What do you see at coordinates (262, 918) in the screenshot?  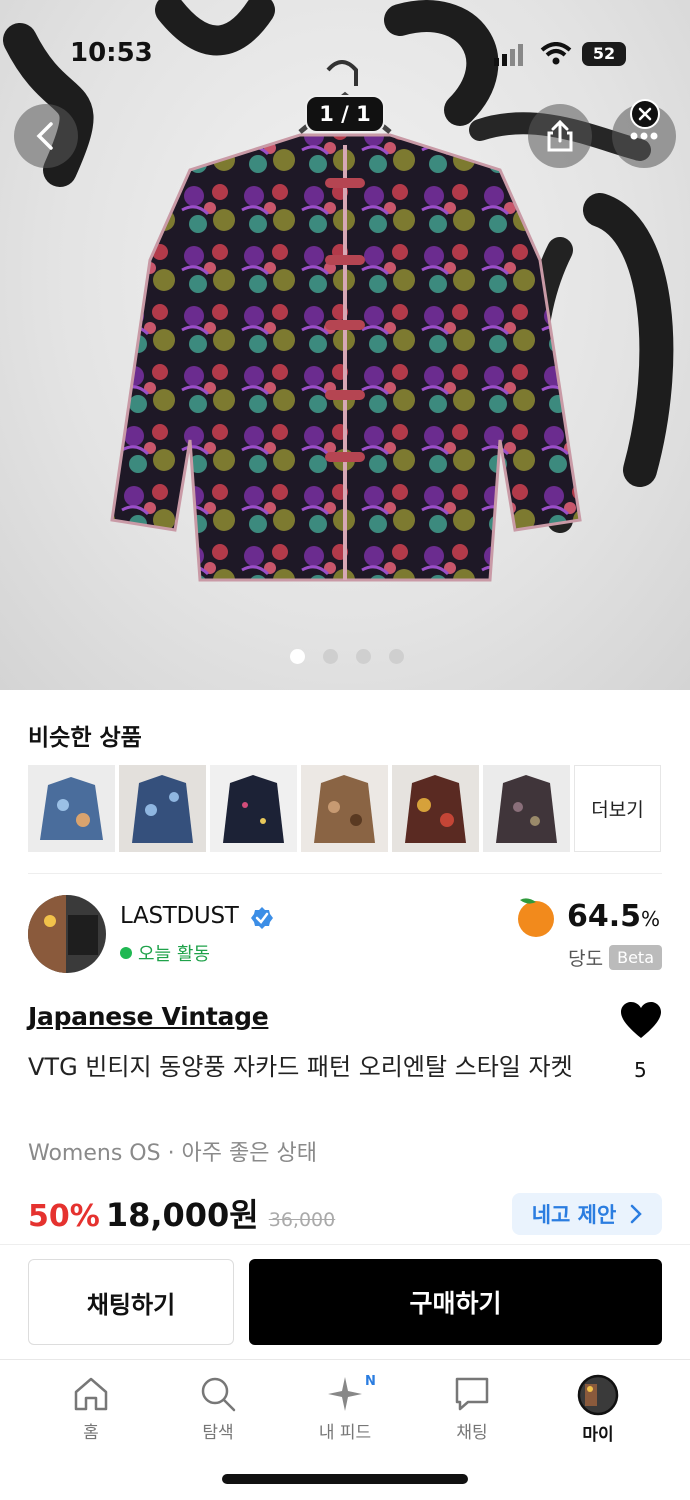 I see `verified-badge-icon` at bounding box center [262, 918].